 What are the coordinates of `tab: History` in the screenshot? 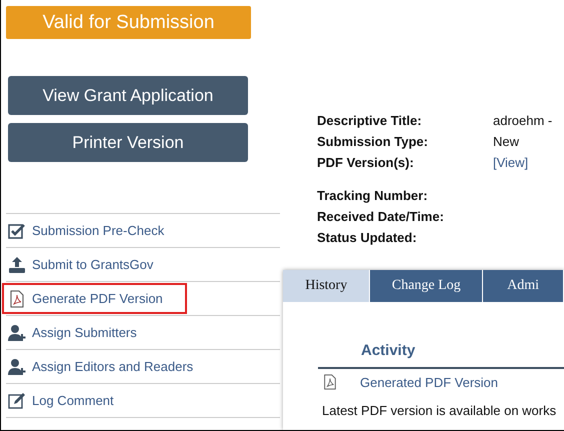 It's located at (326, 286).